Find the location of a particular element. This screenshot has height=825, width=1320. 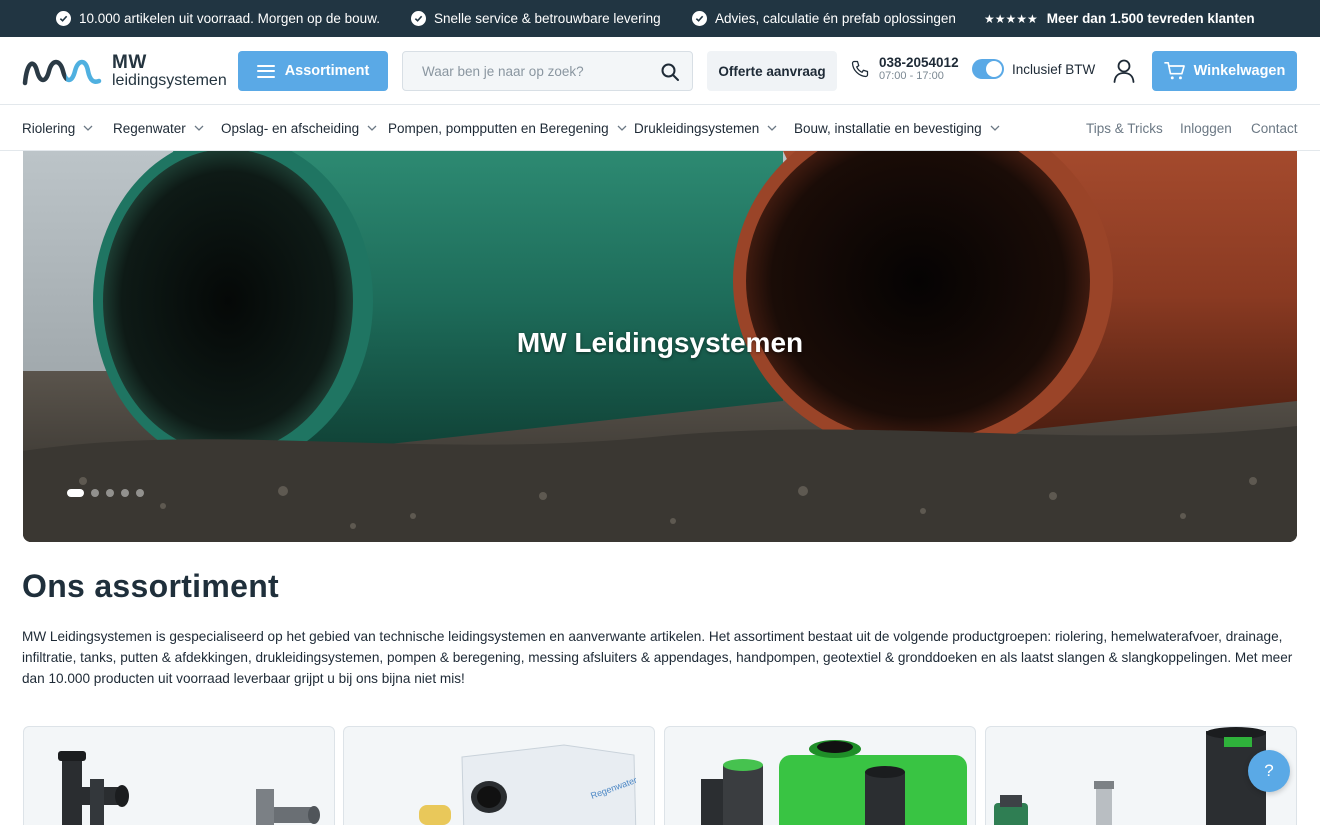

nav-link-tips: Tips & Tricks is located at coordinates (1124, 128).